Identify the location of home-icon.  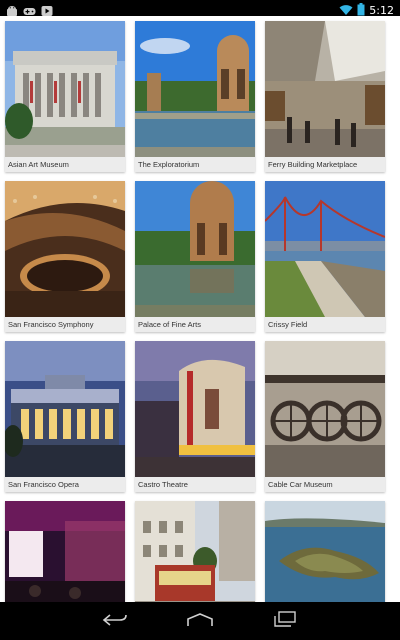
(200, 621).